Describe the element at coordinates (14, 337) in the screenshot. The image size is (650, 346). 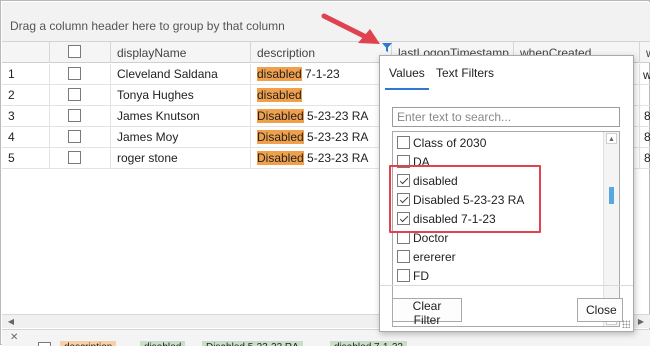
I see `clear-filter-icon: ✕` at that location.